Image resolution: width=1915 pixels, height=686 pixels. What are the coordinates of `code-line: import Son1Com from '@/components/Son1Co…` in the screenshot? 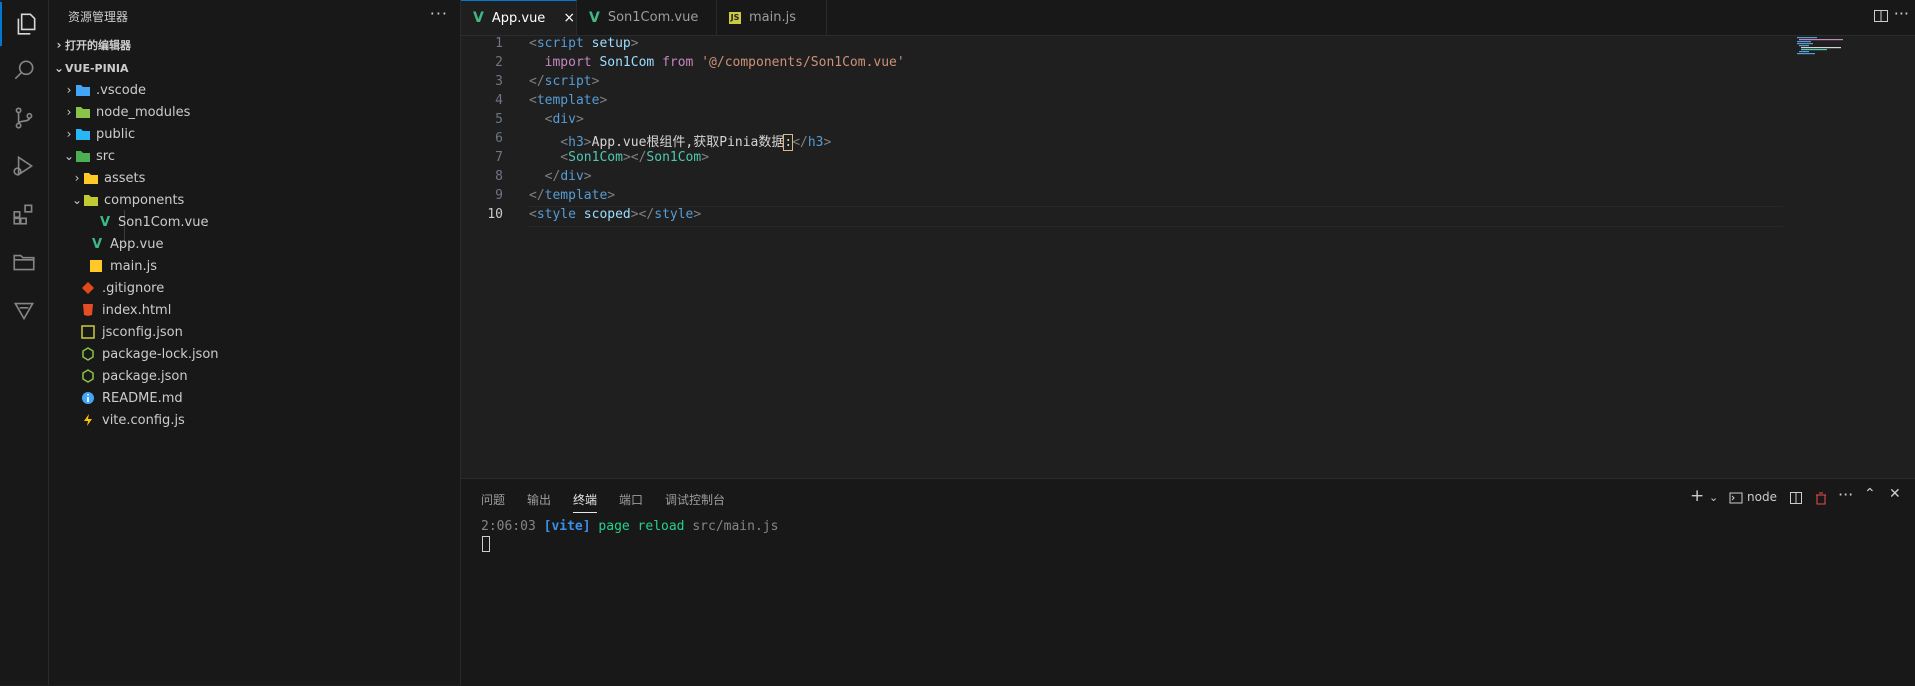 It's located at (717, 62).